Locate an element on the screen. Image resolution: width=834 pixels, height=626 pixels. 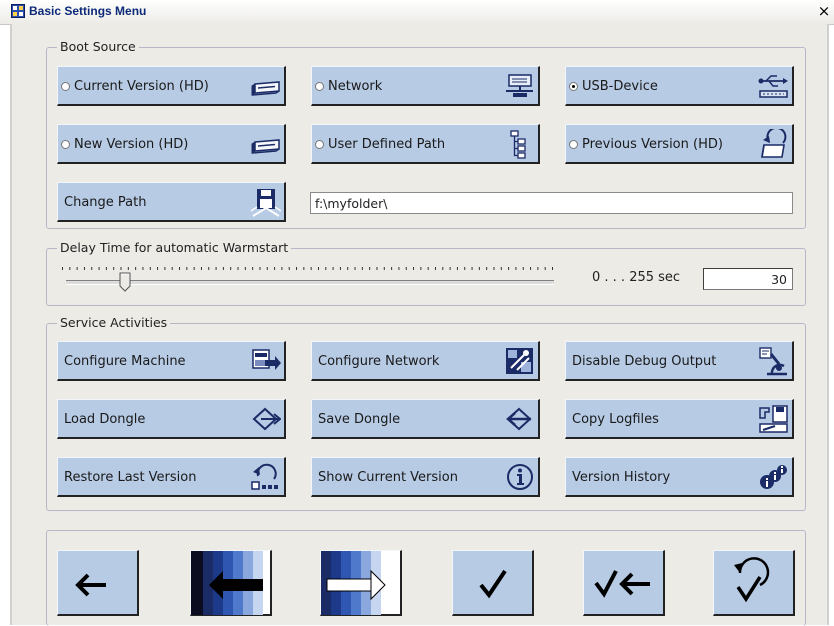
back-button is located at coordinates (98, 583).